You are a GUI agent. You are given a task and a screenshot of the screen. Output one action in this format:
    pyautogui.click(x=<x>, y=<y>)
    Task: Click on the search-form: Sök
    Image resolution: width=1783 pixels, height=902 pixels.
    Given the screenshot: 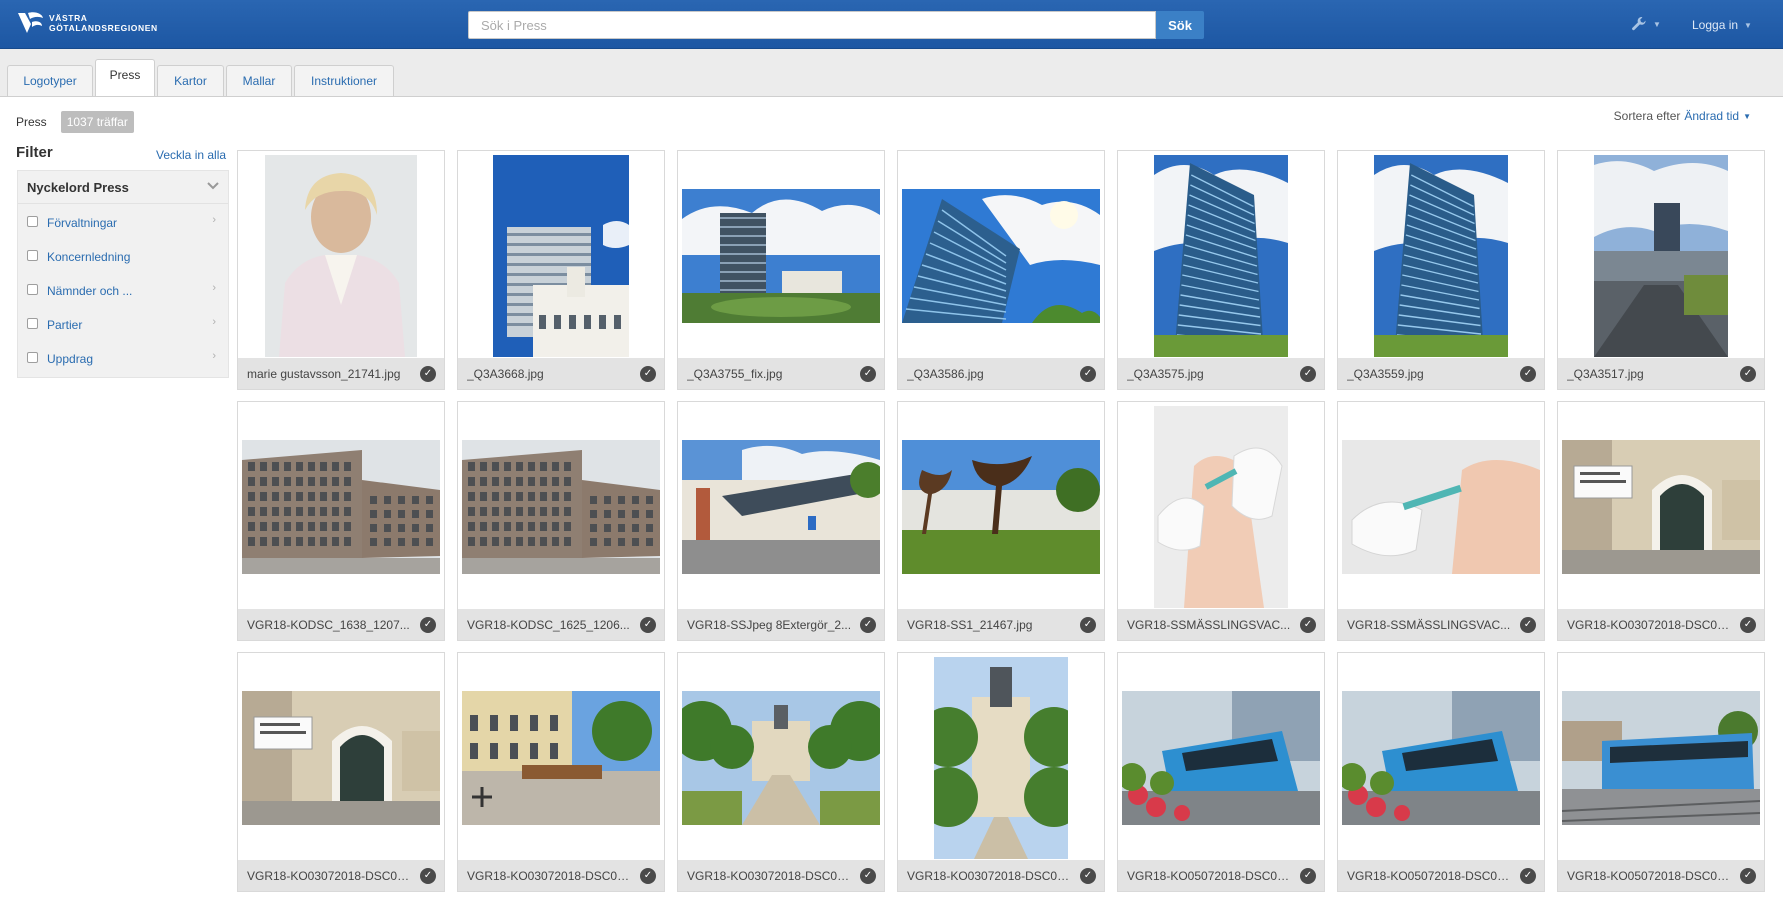 What is the action you would take?
    pyautogui.click(x=836, y=25)
    